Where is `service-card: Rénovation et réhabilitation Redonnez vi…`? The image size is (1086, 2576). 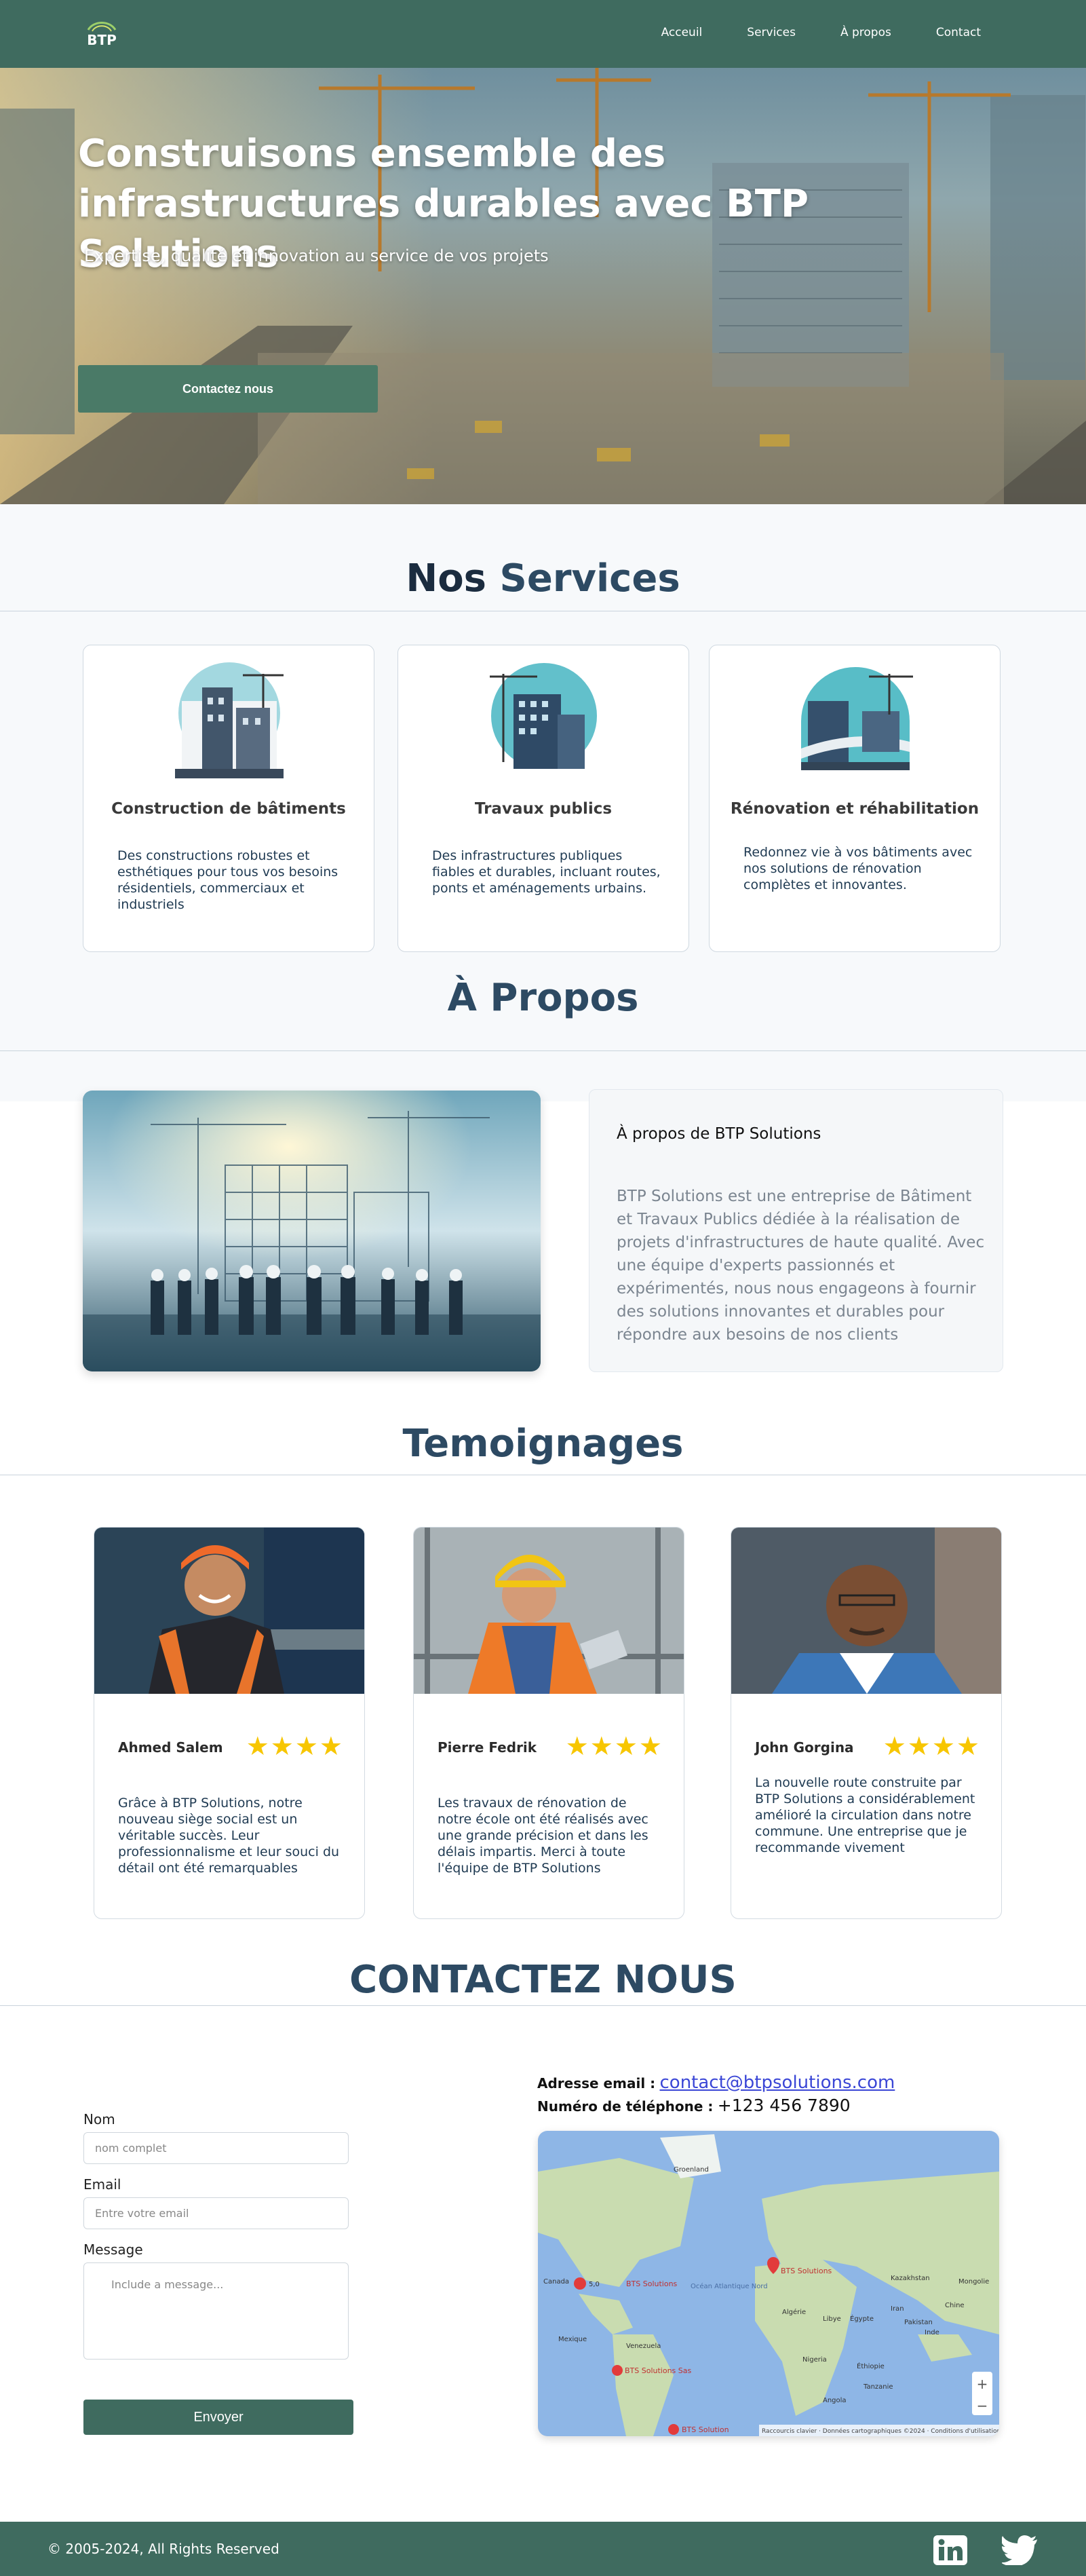 service-card: Rénovation et réhabilitation Redonnez vi… is located at coordinates (855, 799).